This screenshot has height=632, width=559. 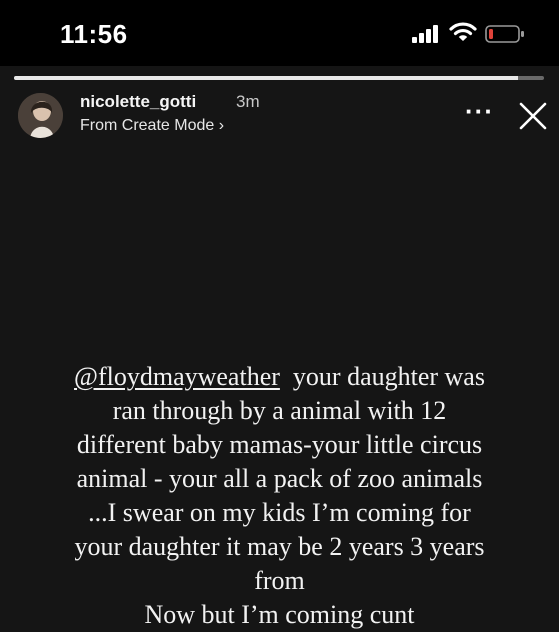 I want to click on create-mode-link: From Create Mode ›, so click(x=152, y=126).